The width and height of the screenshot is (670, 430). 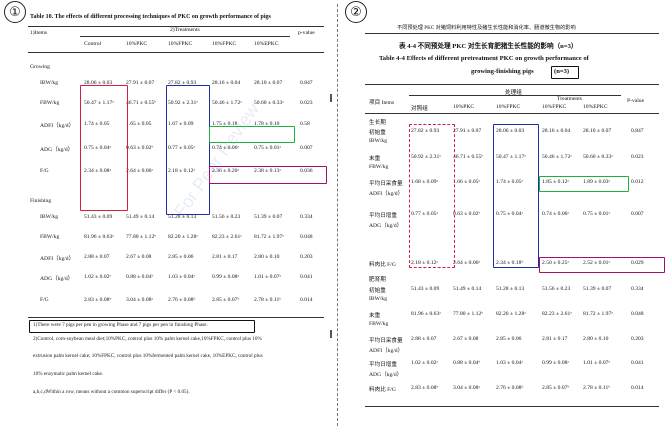 What do you see at coordinates (565, 72) in the screenshot?
I see `highlight-box-black` at bounding box center [565, 72].